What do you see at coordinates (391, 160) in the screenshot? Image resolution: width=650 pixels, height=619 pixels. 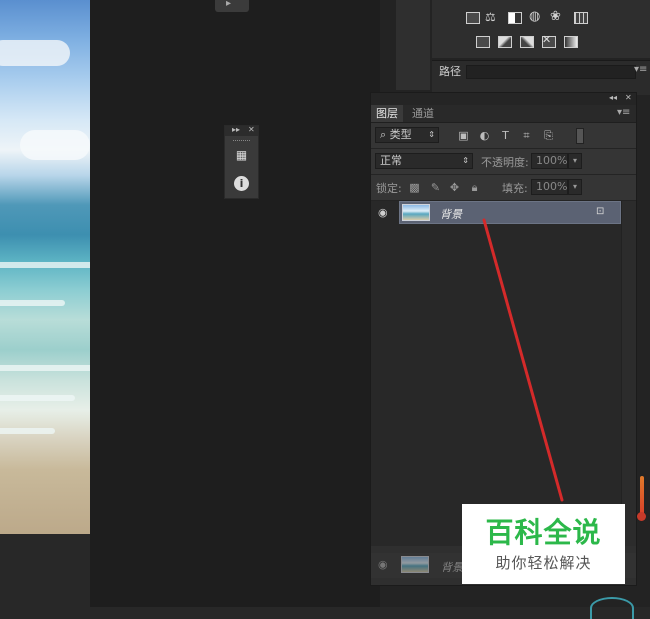 I see `blend-mode-value: 正常` at bounding box center [391, 160].